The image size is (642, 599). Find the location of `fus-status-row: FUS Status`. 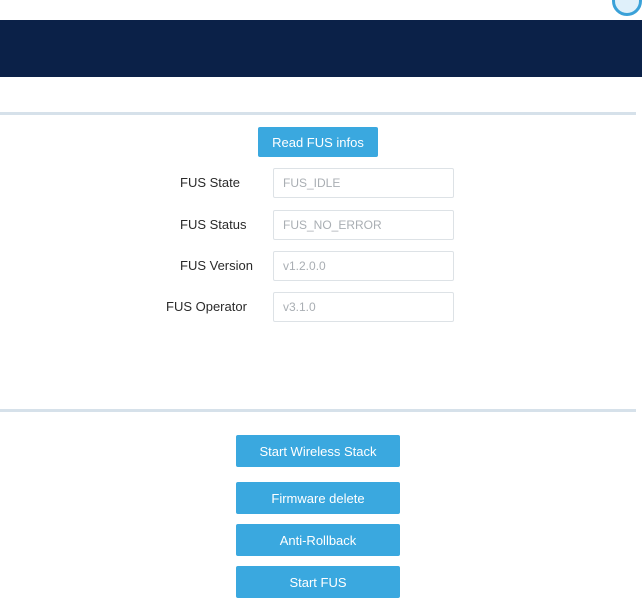

fus-status-row: FUS Status is located at coordinates (321, 225).